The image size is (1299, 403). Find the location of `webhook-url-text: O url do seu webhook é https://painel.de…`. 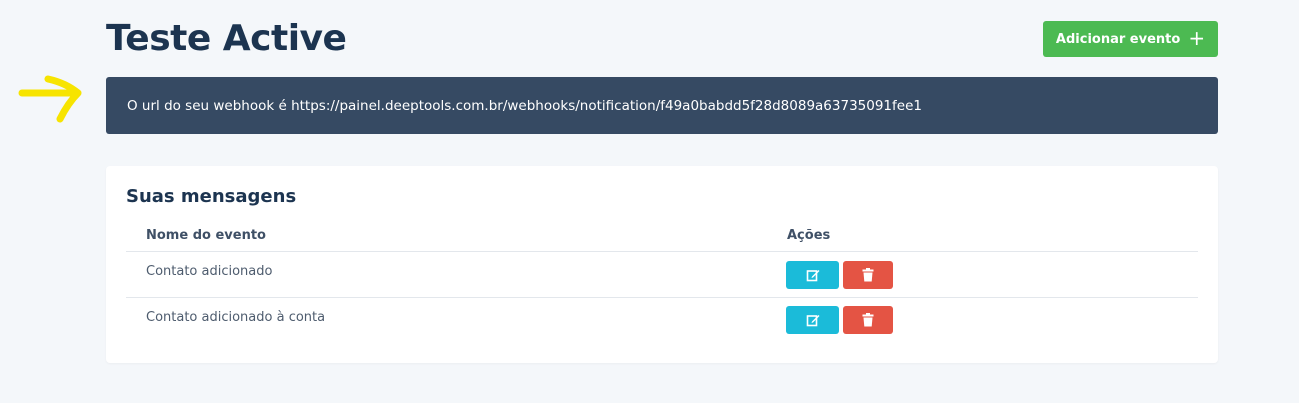

webhook-url-text: O url do seu webhook é https://painel.de… is located at coordinates (524, 105).